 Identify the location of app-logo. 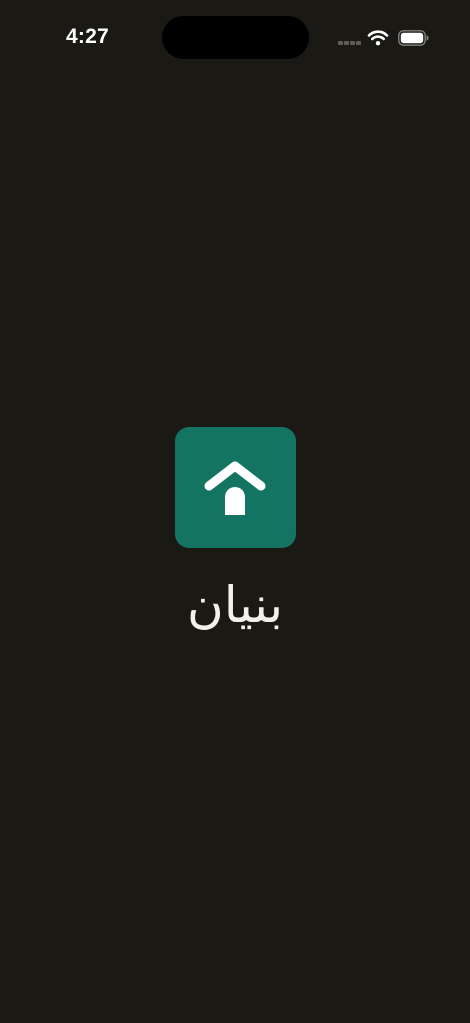
(235, 487).